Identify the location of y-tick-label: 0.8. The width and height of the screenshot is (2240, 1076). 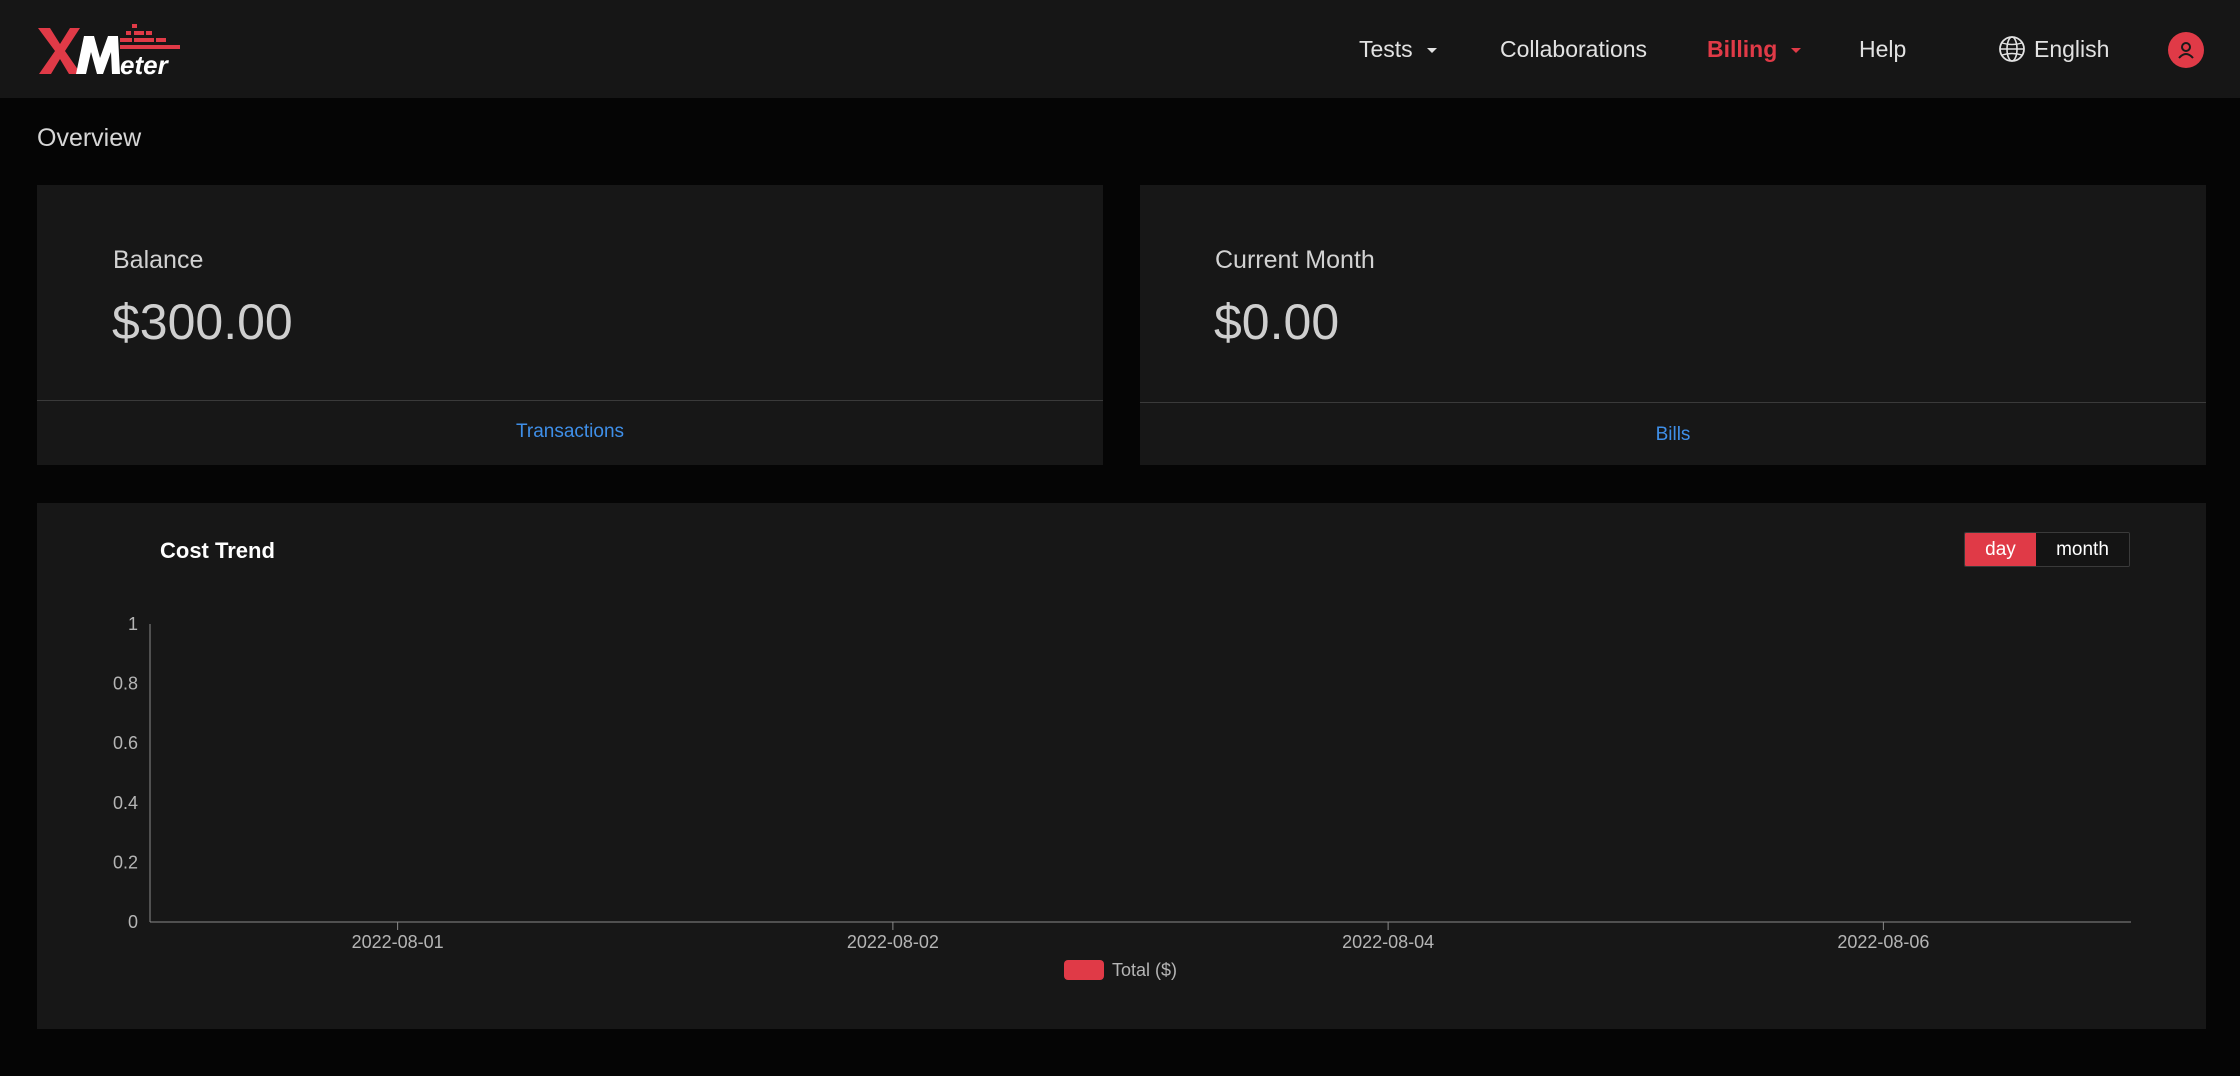
(125, 684).